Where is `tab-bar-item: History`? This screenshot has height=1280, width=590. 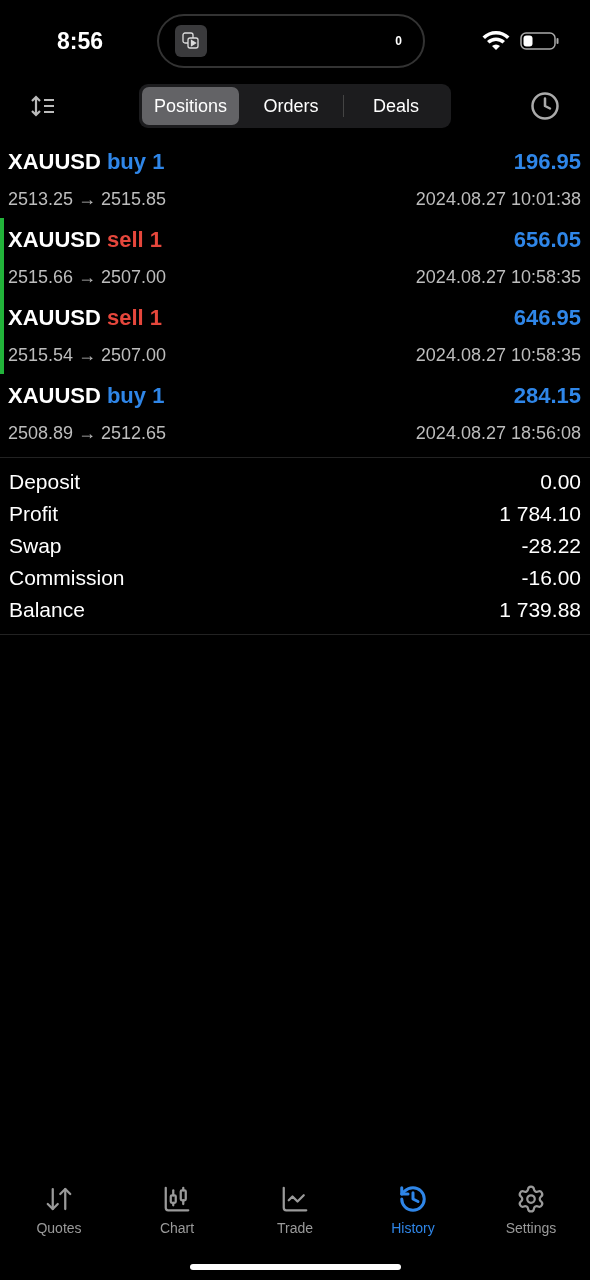
tab-bar-item: History is located at coordinates (413, 1214).